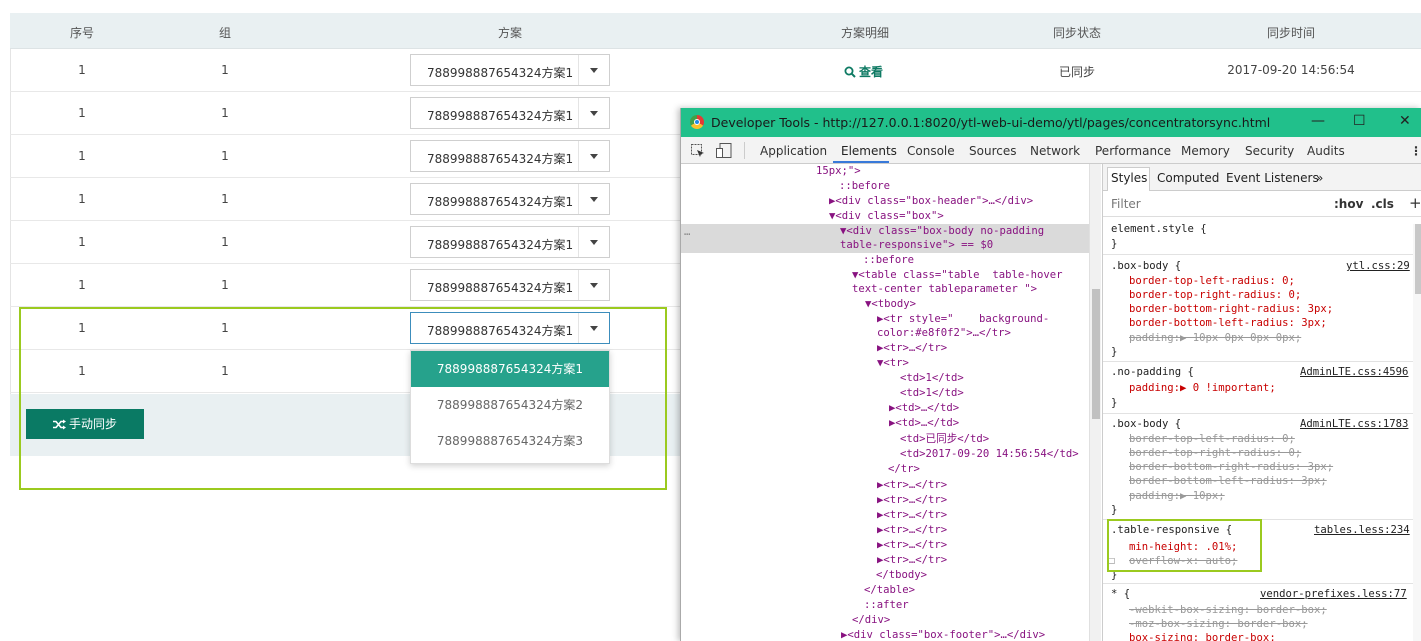  I want to click on more-menu-icon: ⋮, so click(1415, 151).